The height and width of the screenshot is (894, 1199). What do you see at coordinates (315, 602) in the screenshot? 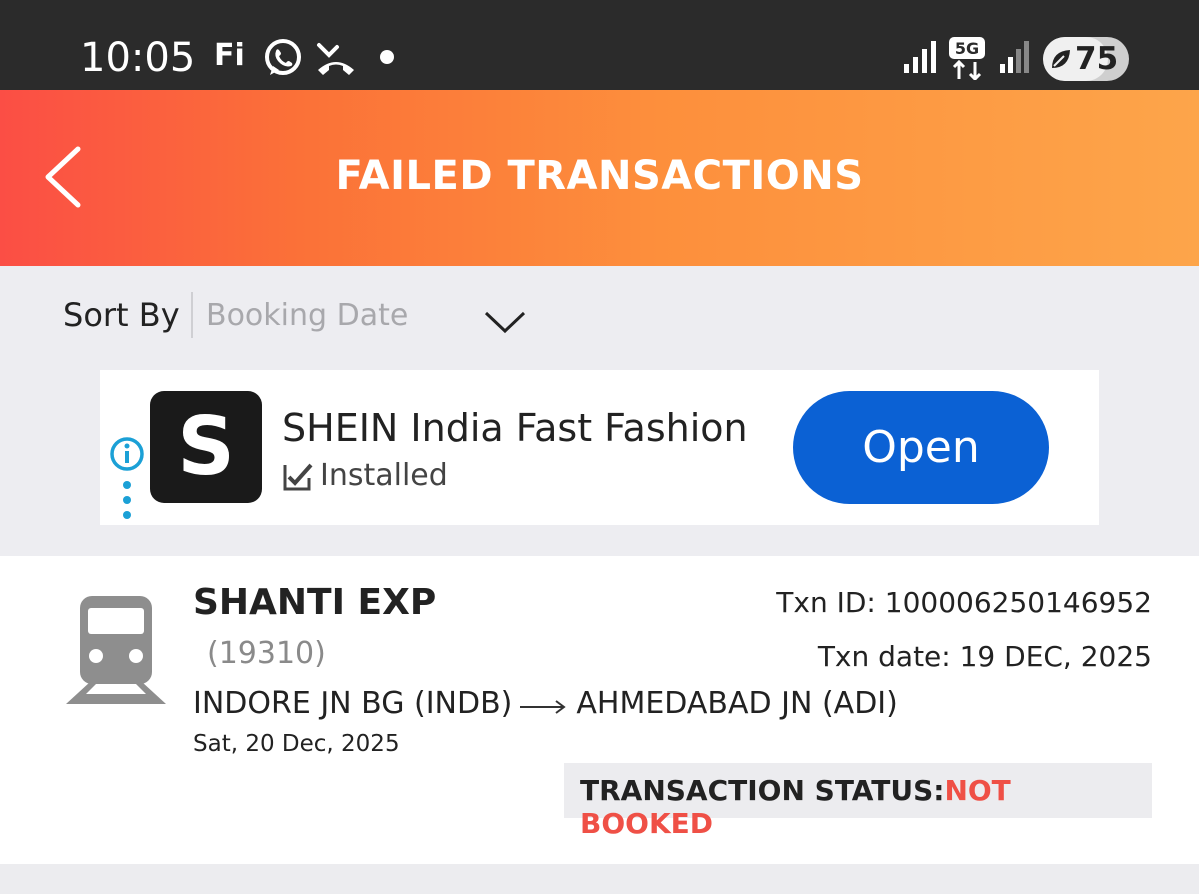
I see `train-name: SHANTI EXP` at bounding box center [315, 602].